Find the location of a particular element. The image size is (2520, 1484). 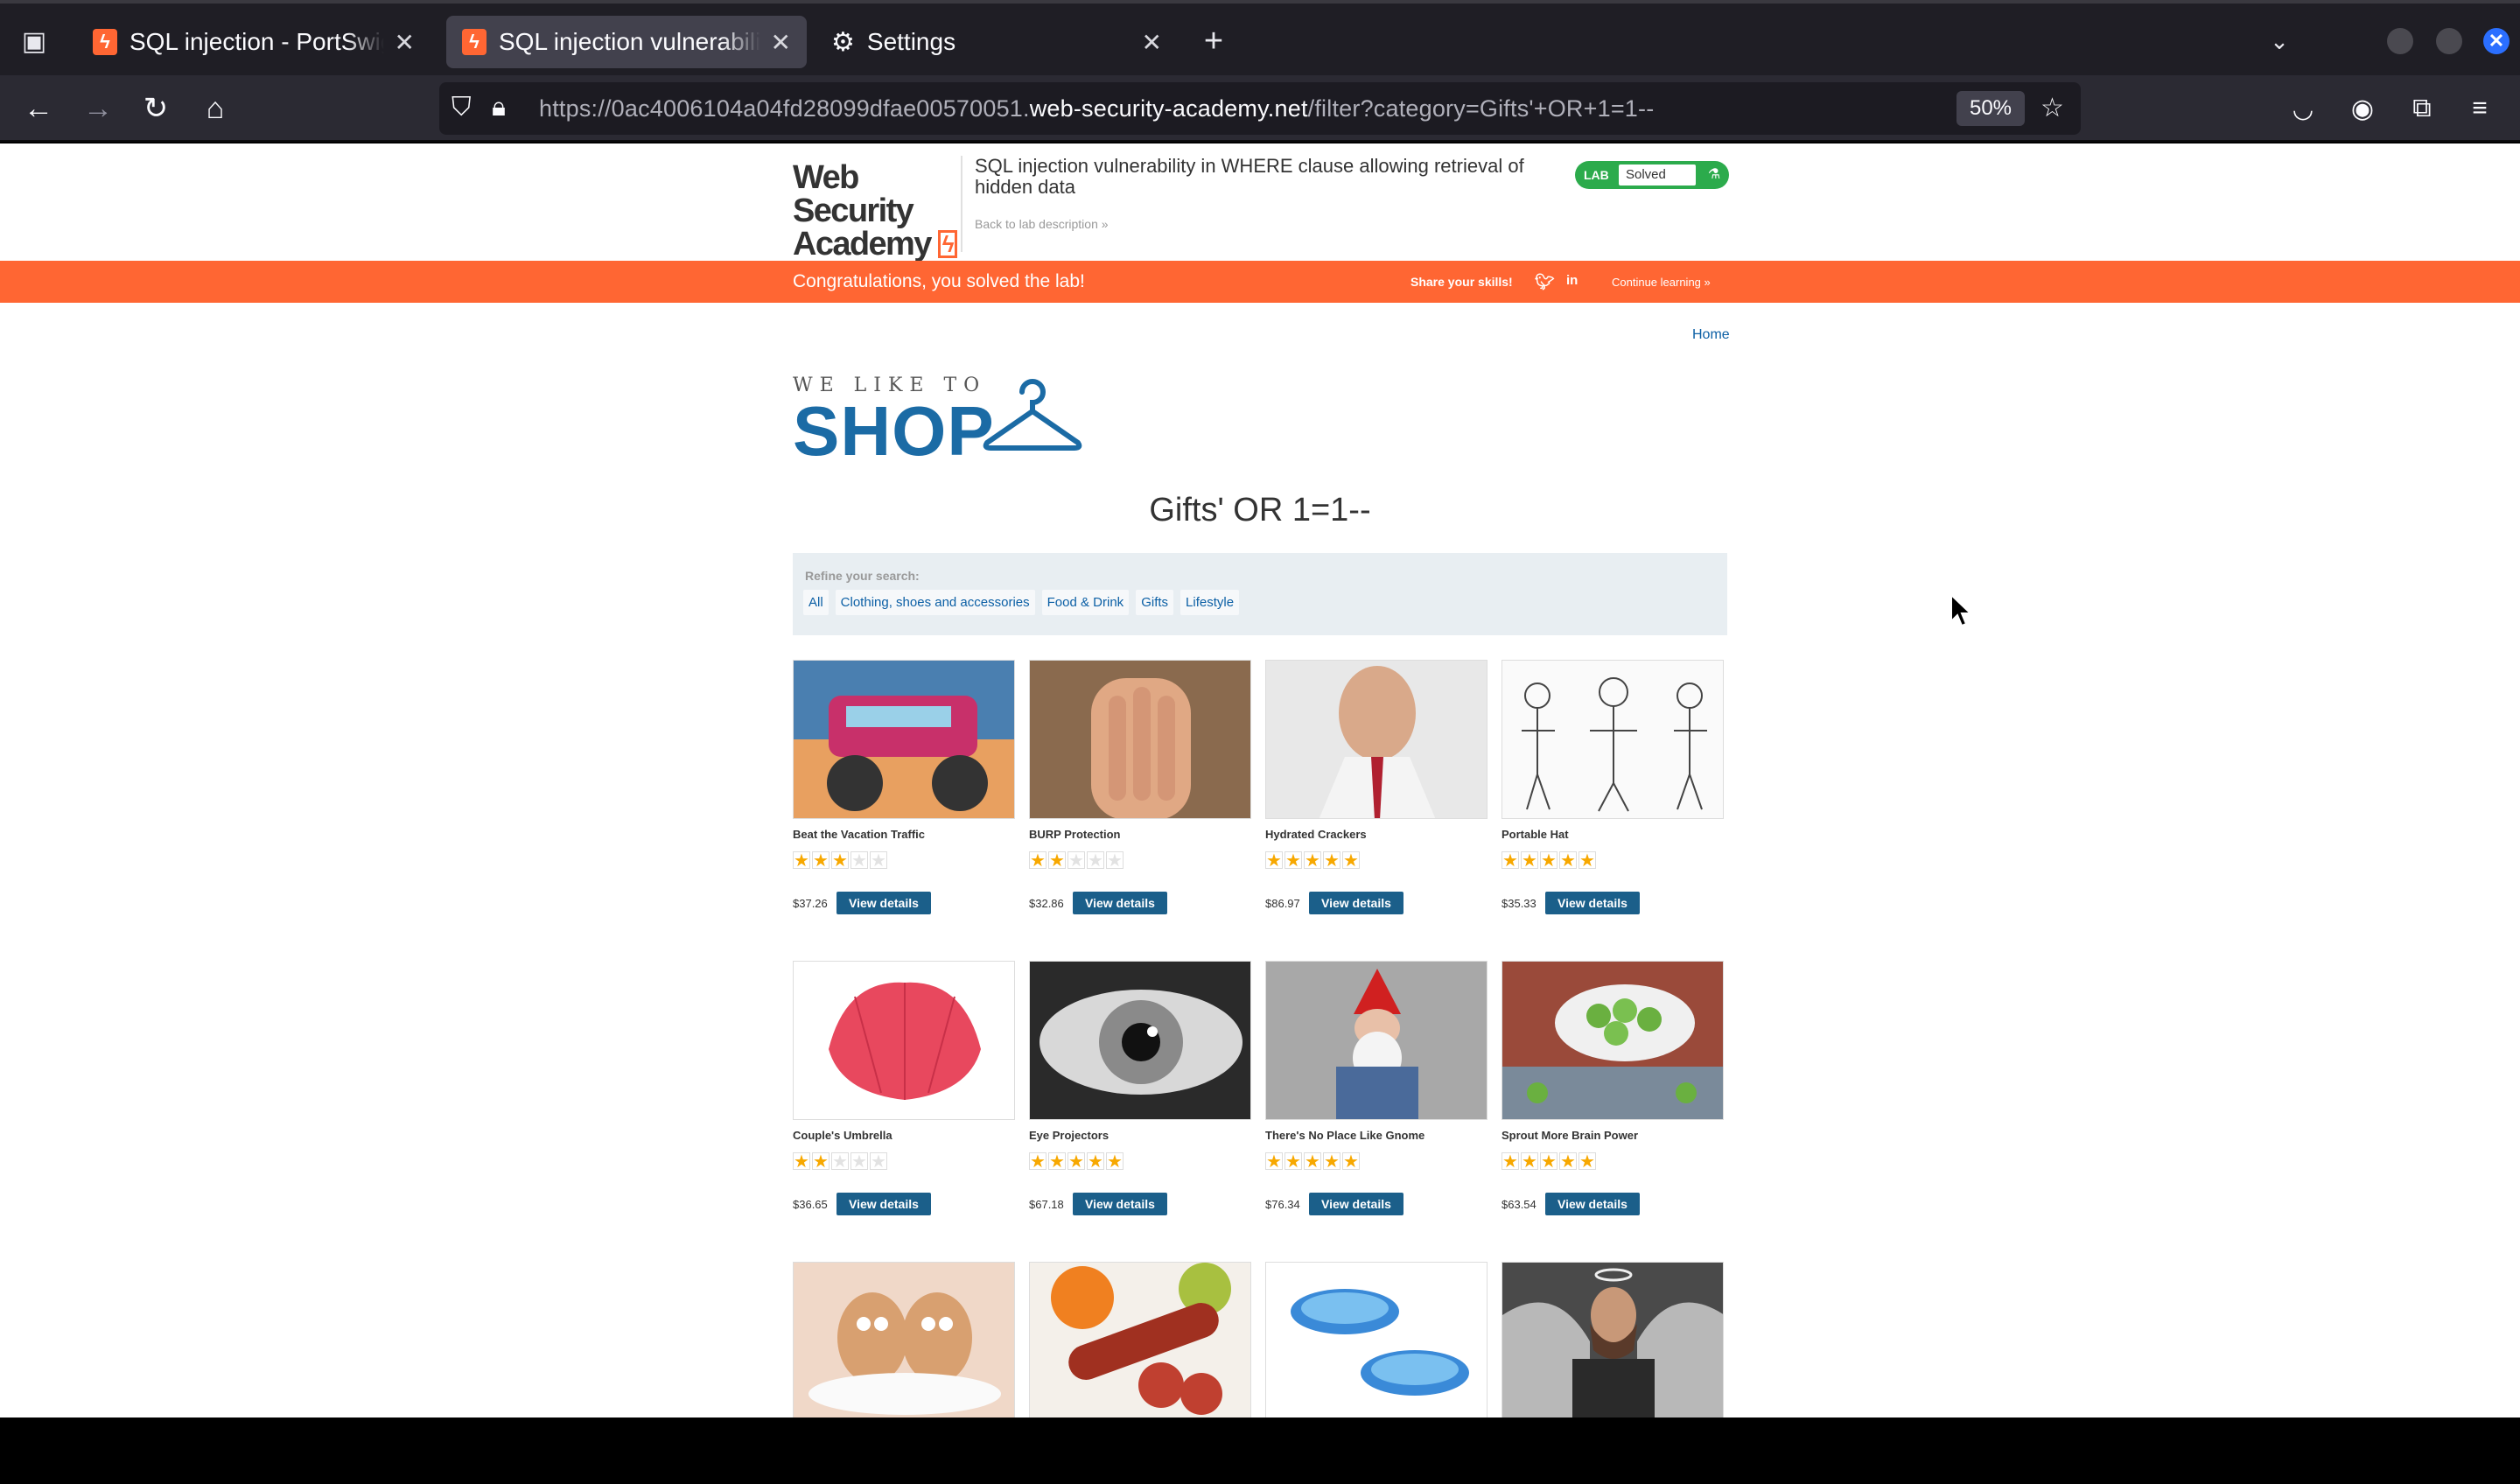

share-label: Share your skills! is located at coordinates (1461, 282).